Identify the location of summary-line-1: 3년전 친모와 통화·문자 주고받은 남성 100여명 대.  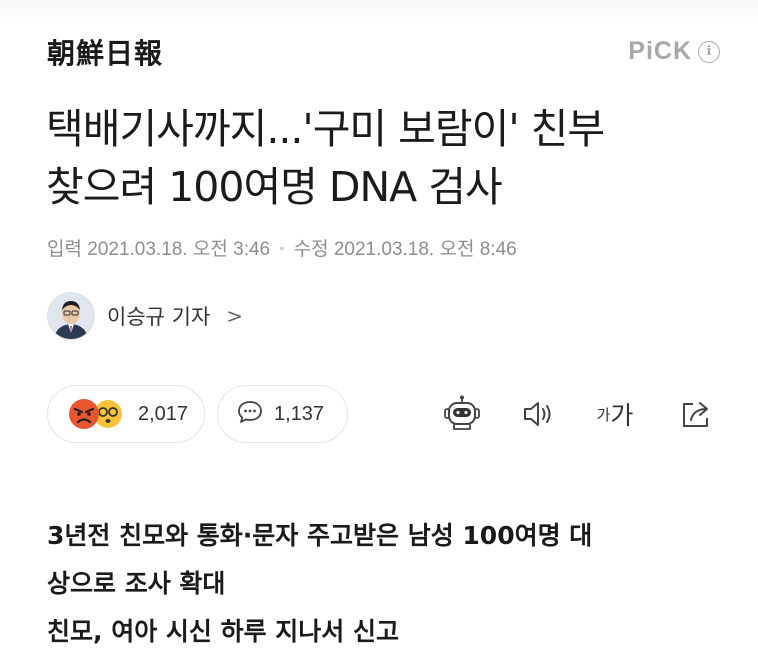
(320, 535).